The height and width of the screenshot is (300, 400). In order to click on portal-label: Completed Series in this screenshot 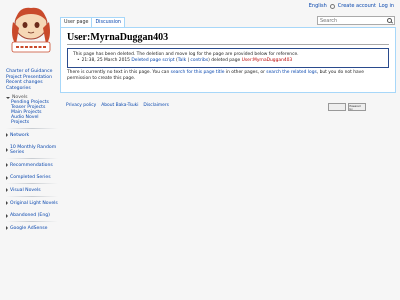, I will do `click(30, 178)`.